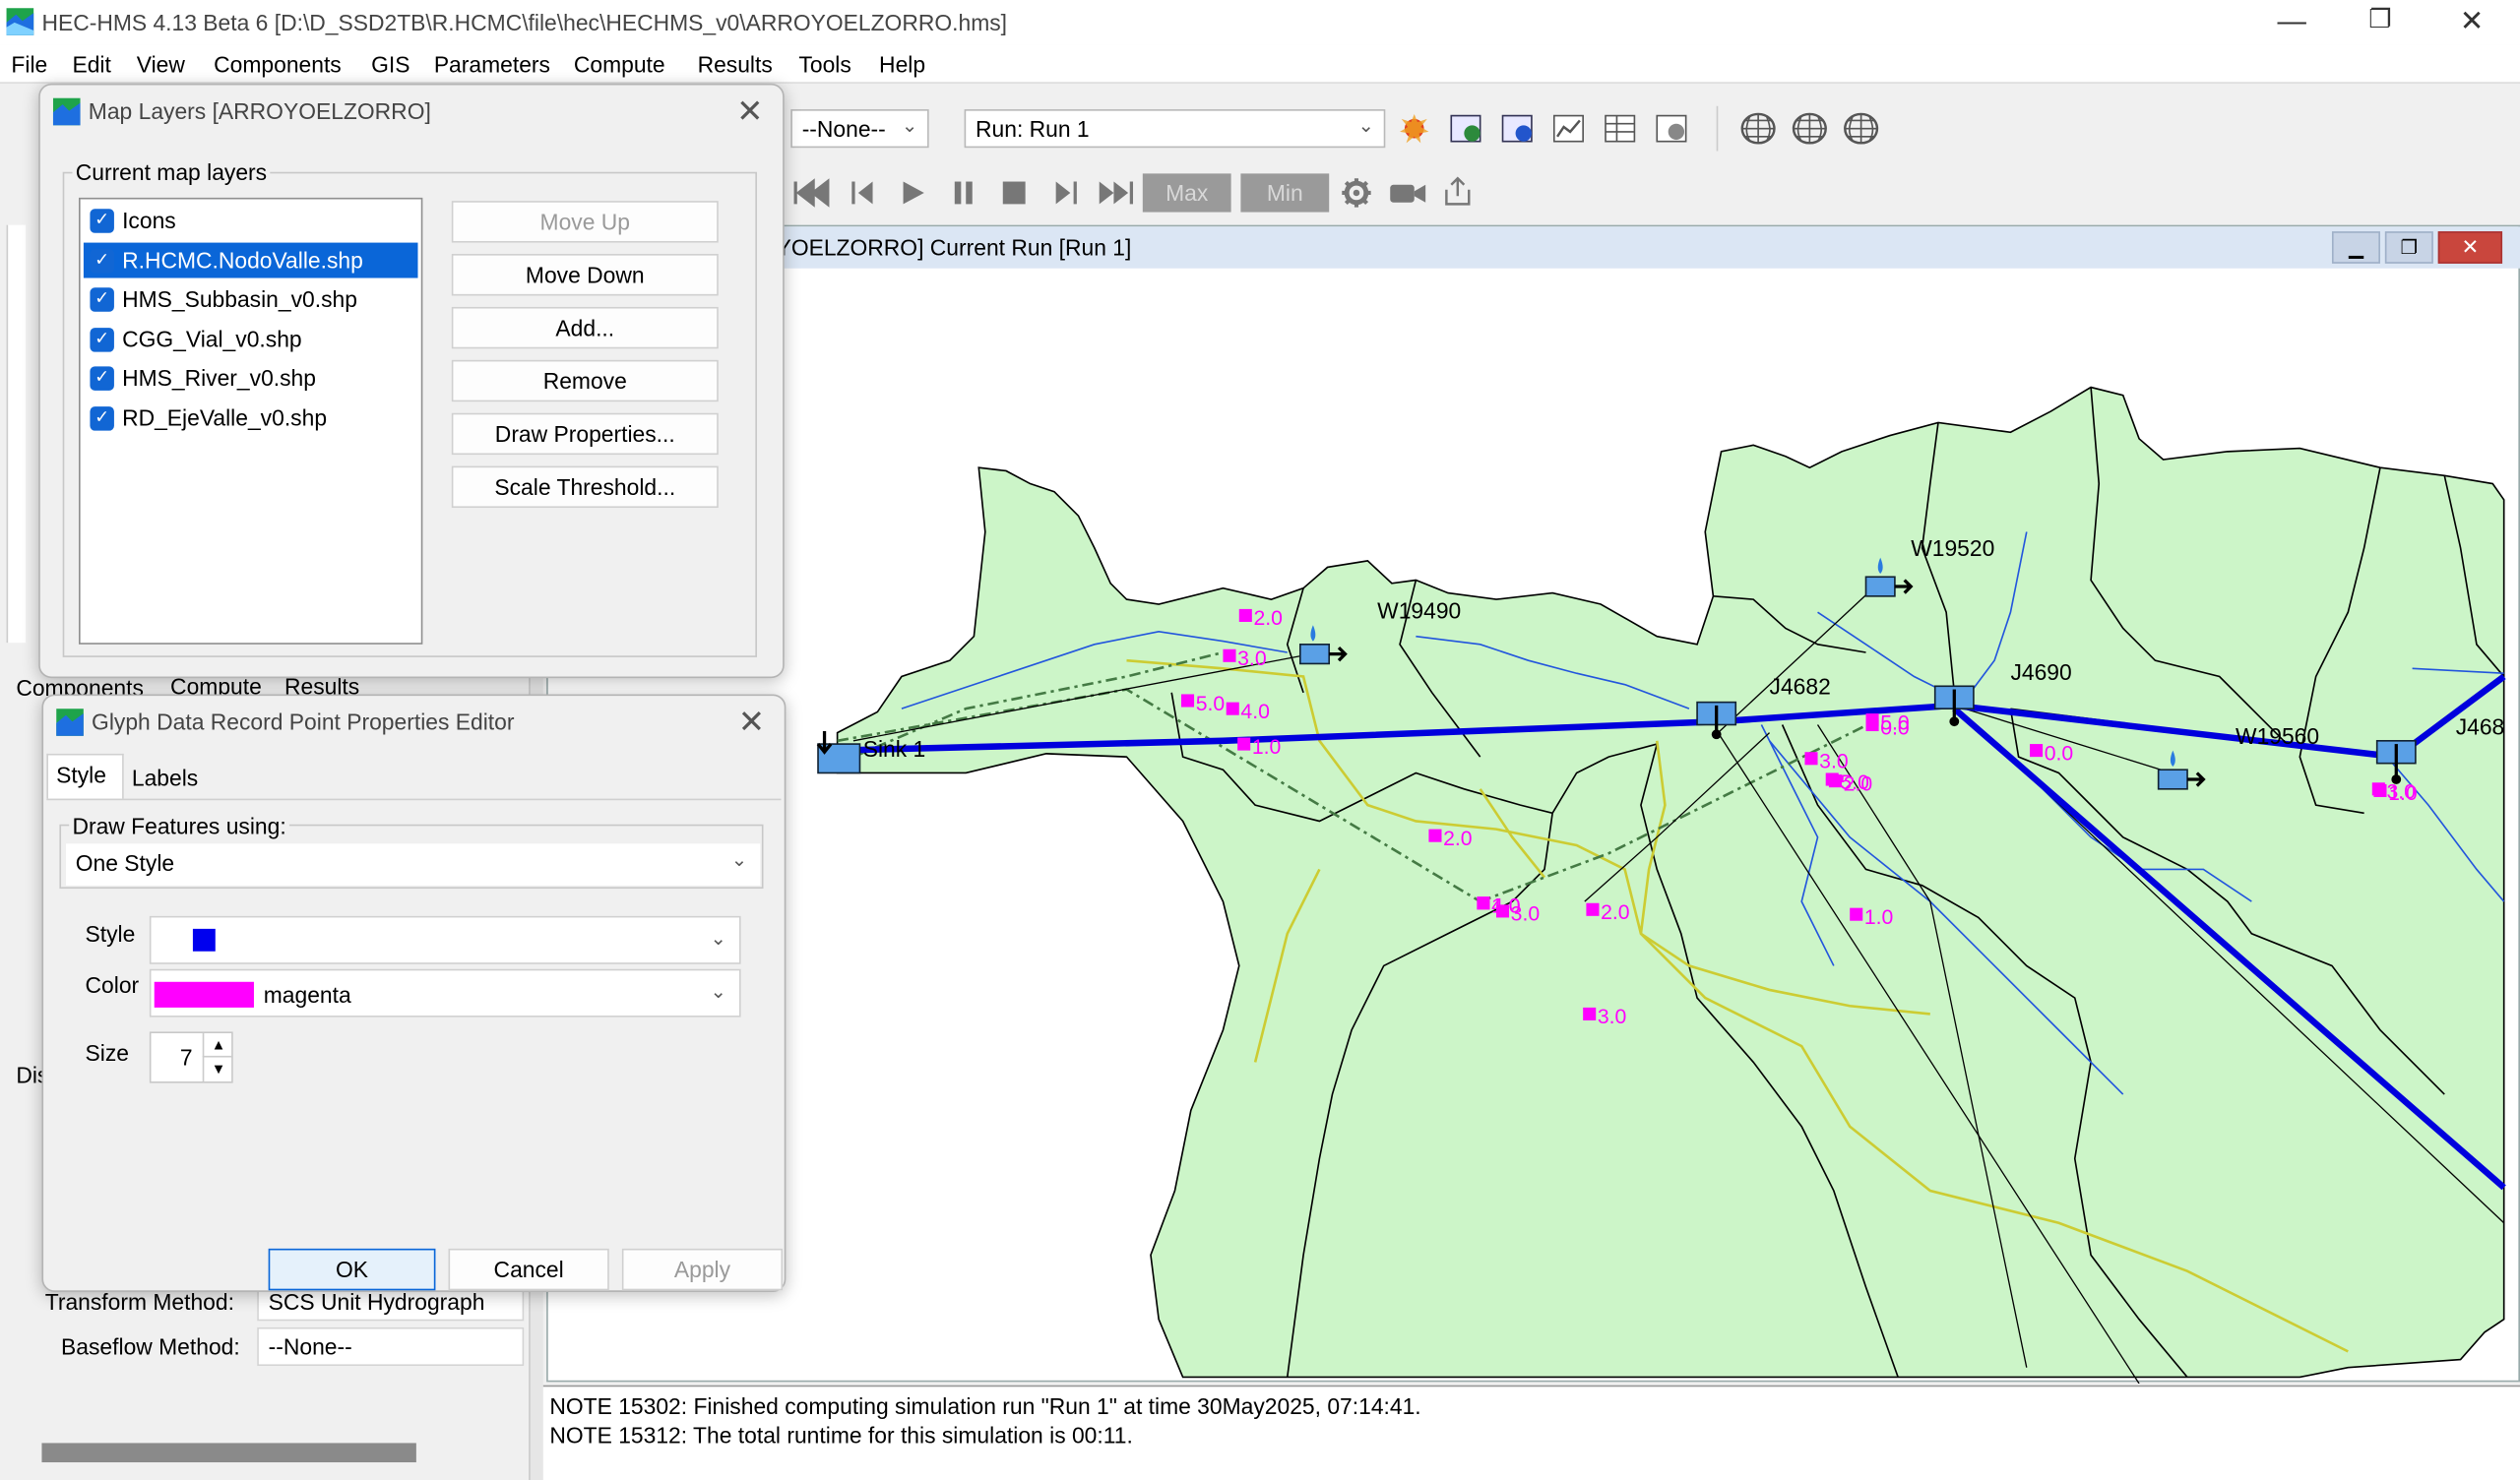  What do you see at coordinates (217, 1069) in the screenshot?
I see `spin-down-icon: ▼` at bounding box center [217, 1069].